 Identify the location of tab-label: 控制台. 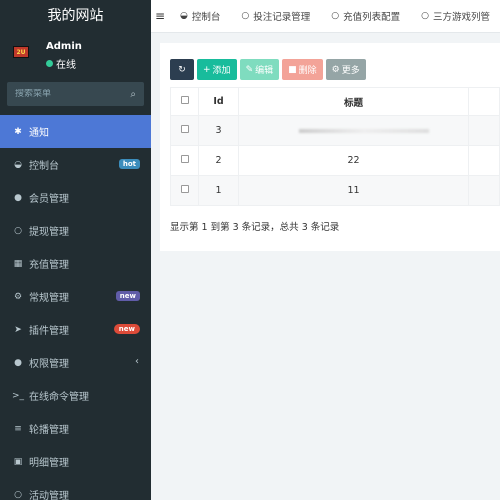
(206, 17).